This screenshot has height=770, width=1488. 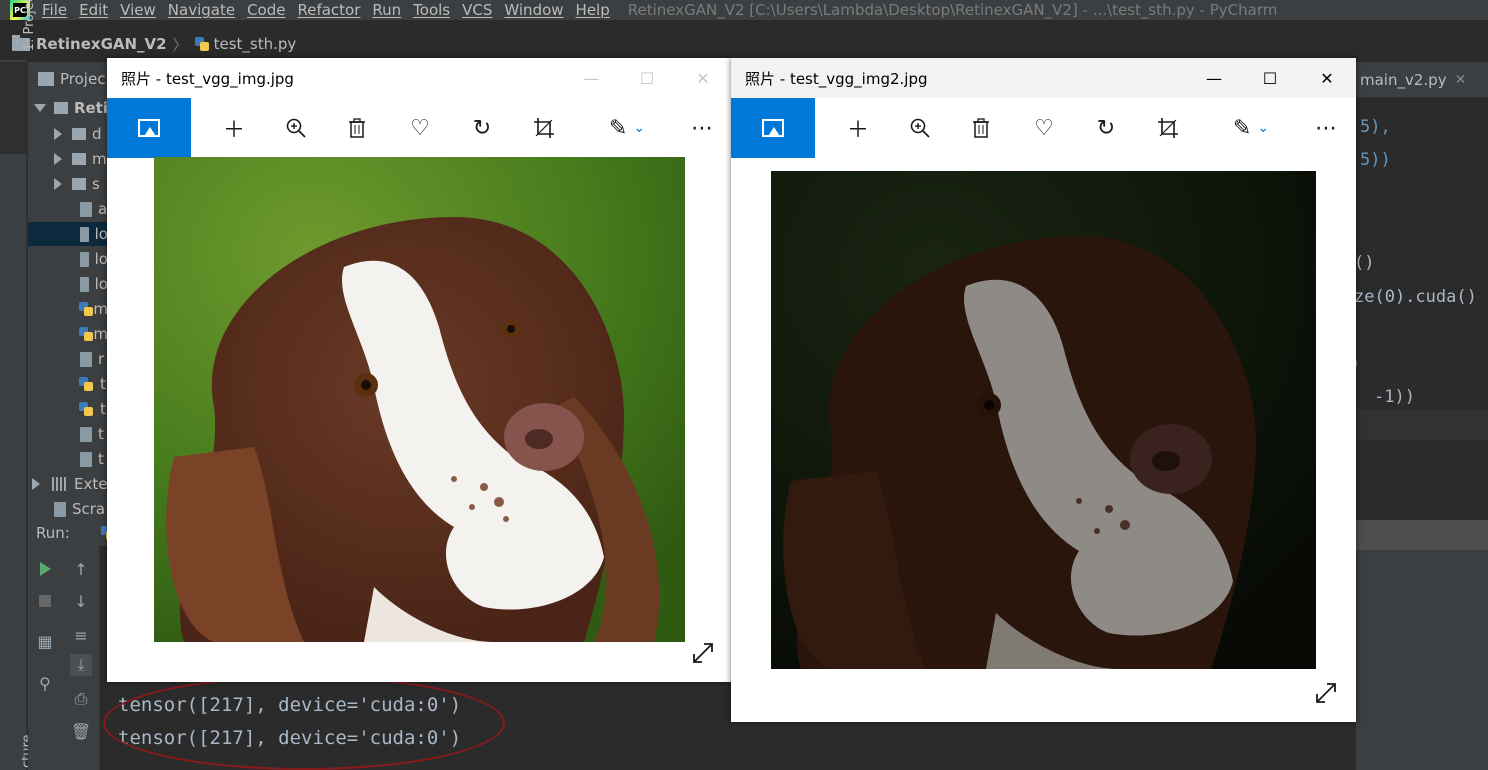 I want to click on edit-icon: ✎, so click(x=618, y=128).